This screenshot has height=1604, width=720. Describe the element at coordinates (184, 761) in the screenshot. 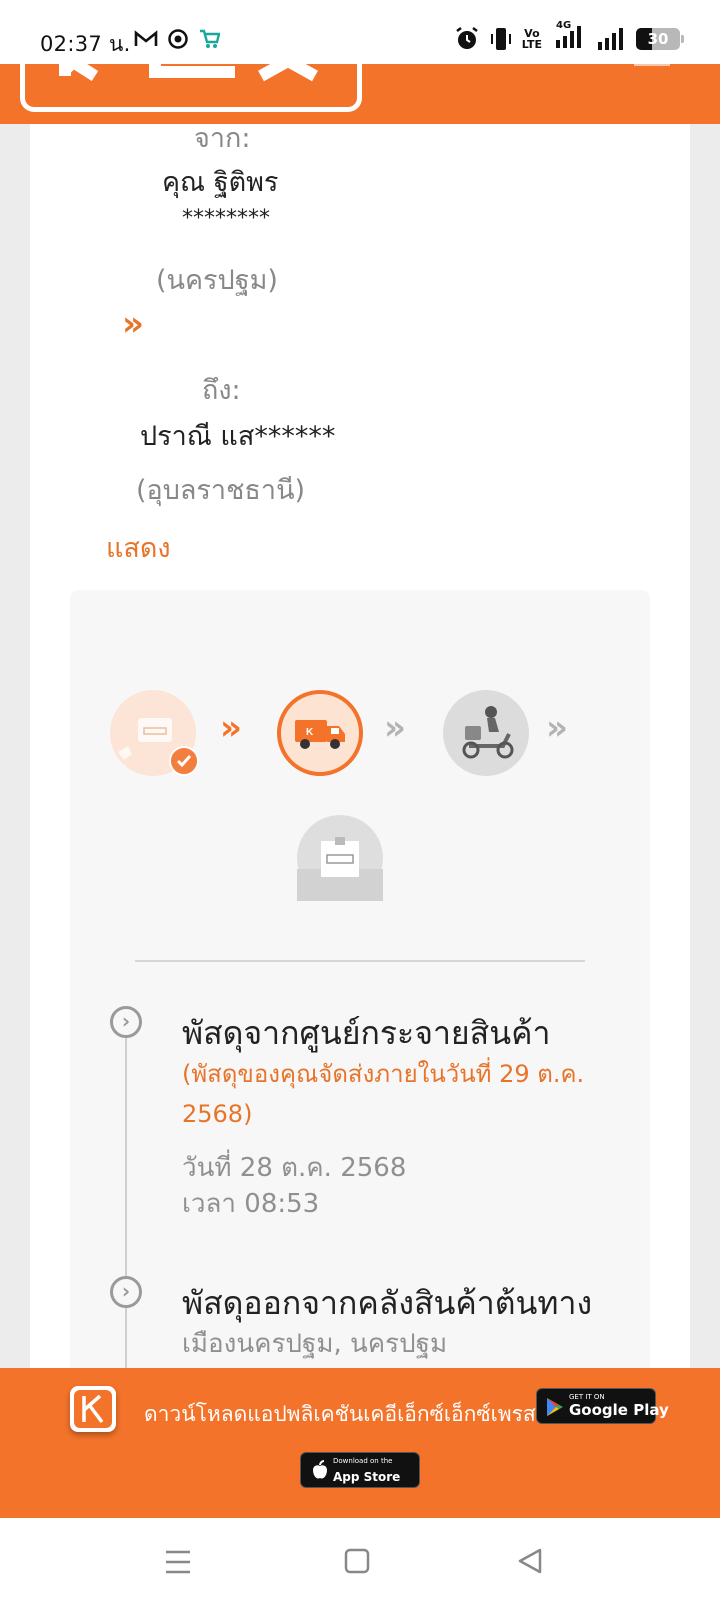

I see `check-icon` at that location.